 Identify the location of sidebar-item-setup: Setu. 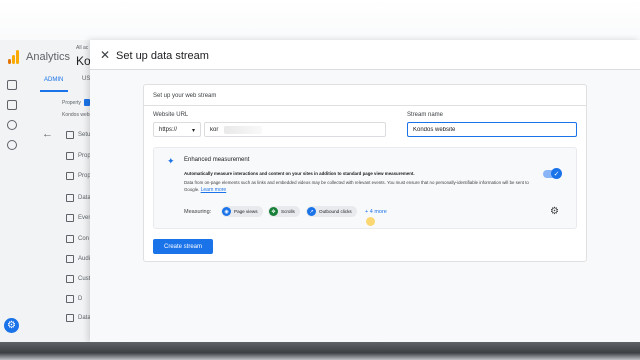
(78, 135).